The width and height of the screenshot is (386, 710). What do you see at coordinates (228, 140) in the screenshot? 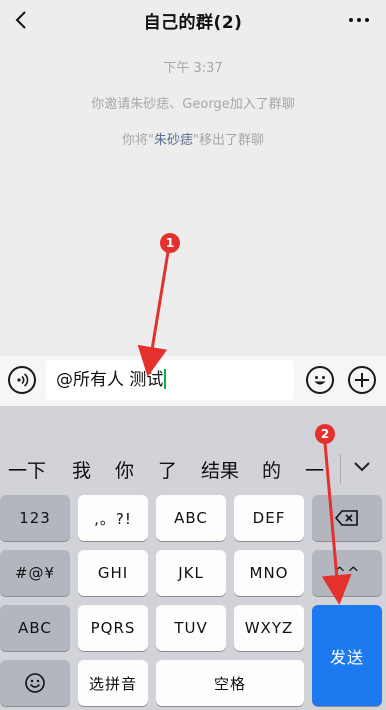
I see `remove-suffix: "移出了群聊` at bounding box center [228, 140].